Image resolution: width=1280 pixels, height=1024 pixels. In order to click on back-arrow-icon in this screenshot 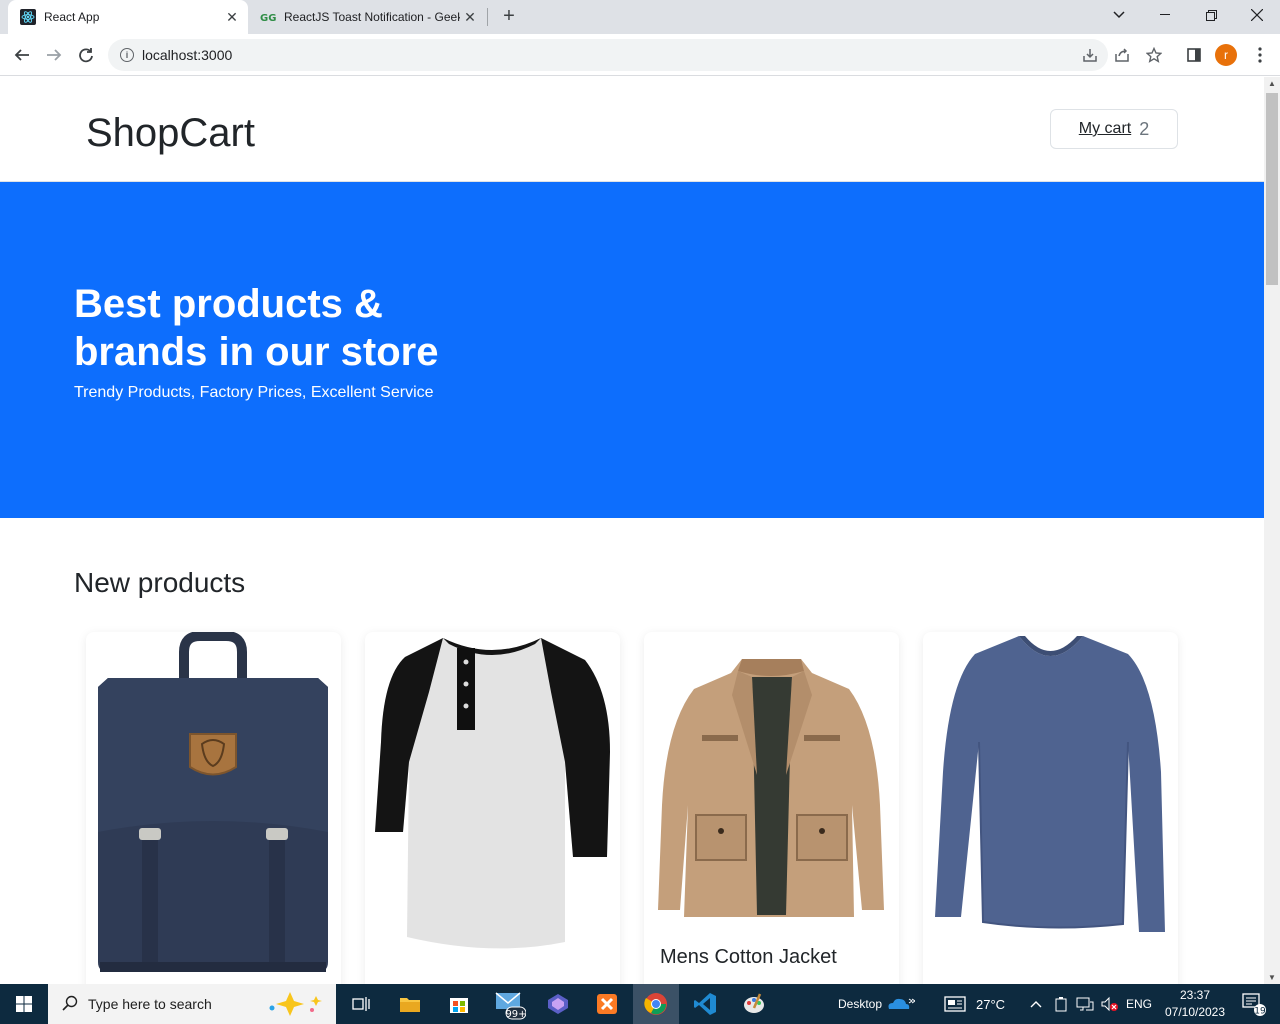, I will do `click(22, 55)`.